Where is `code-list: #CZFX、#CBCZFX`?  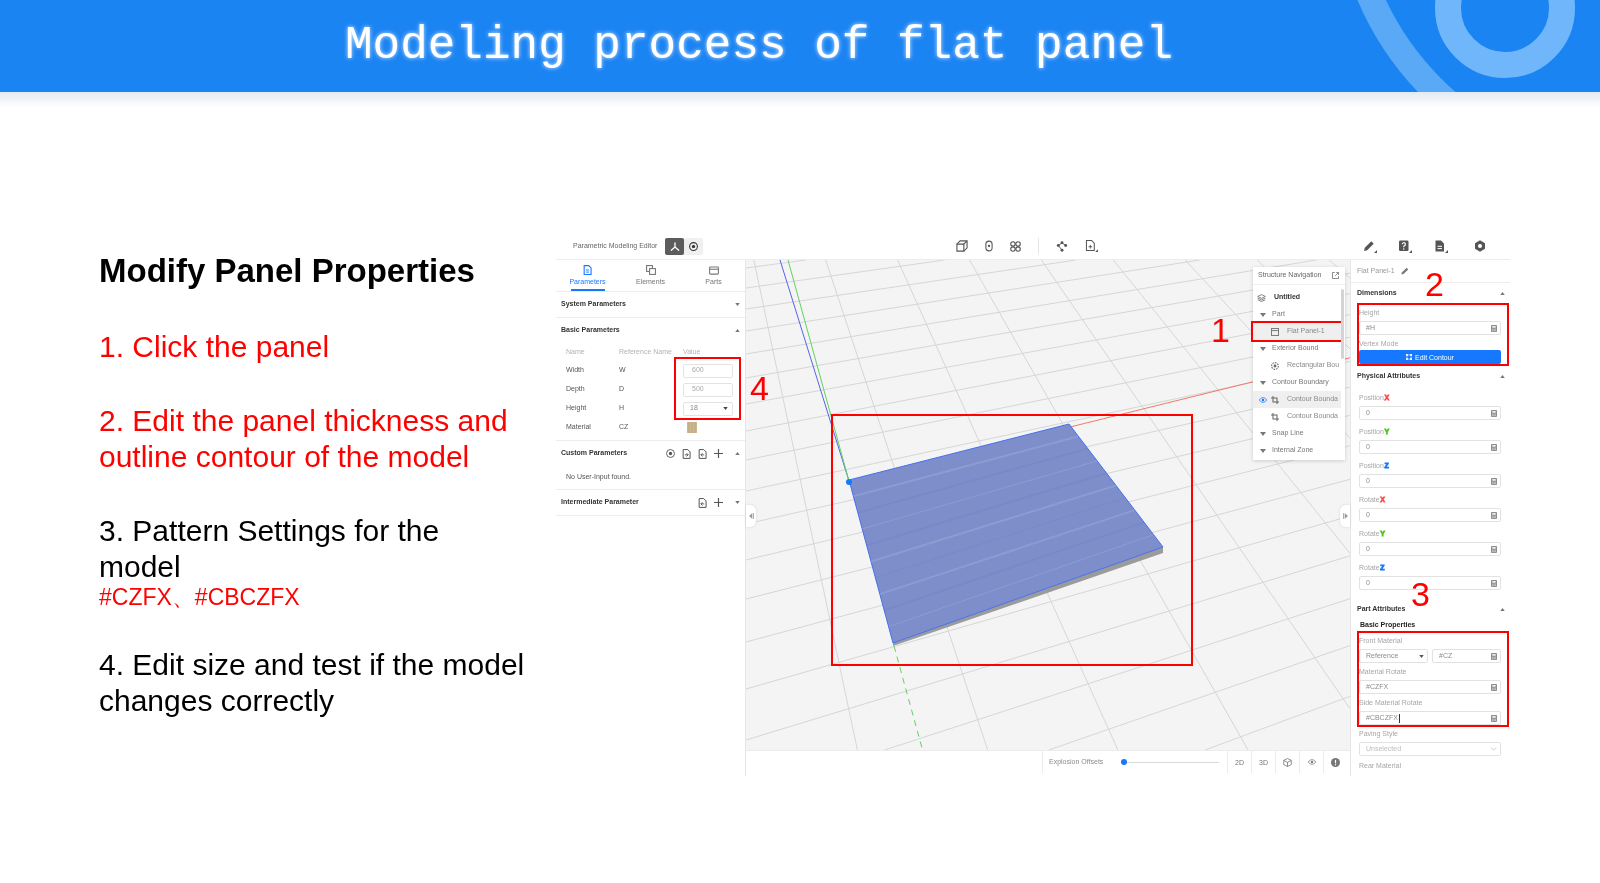
code-list: #CZFX、#CBCZFX is located at coordinates (313, 597).